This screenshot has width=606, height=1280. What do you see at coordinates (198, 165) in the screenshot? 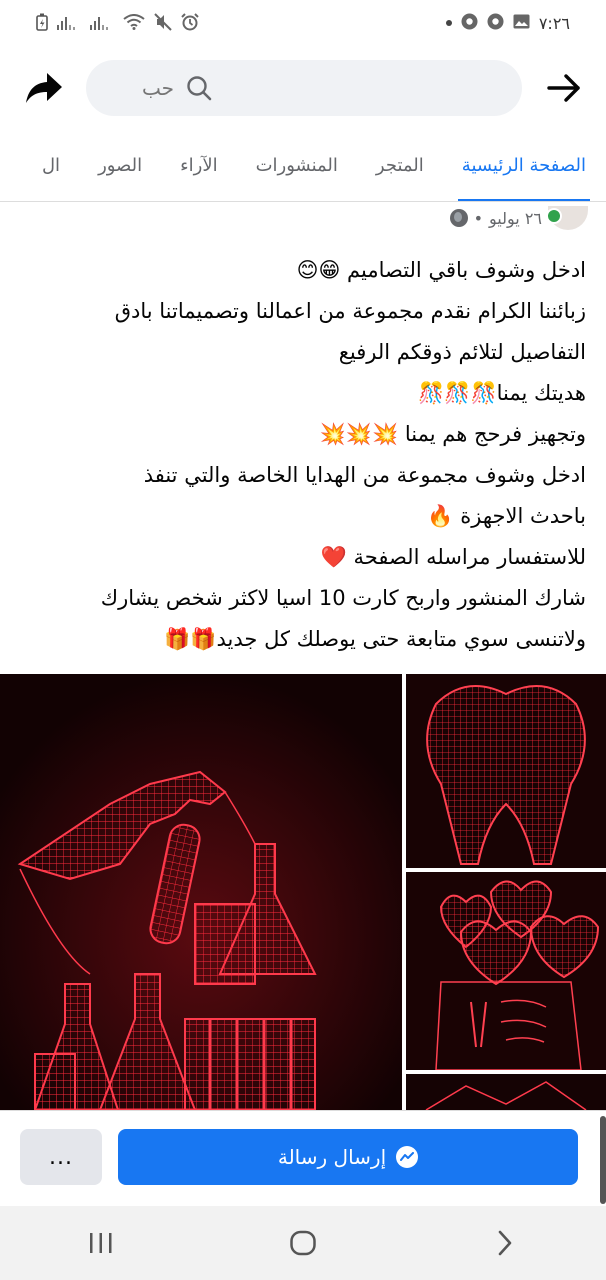
I see `tab-reviews: الآراء` at bounding box center [198, 165].